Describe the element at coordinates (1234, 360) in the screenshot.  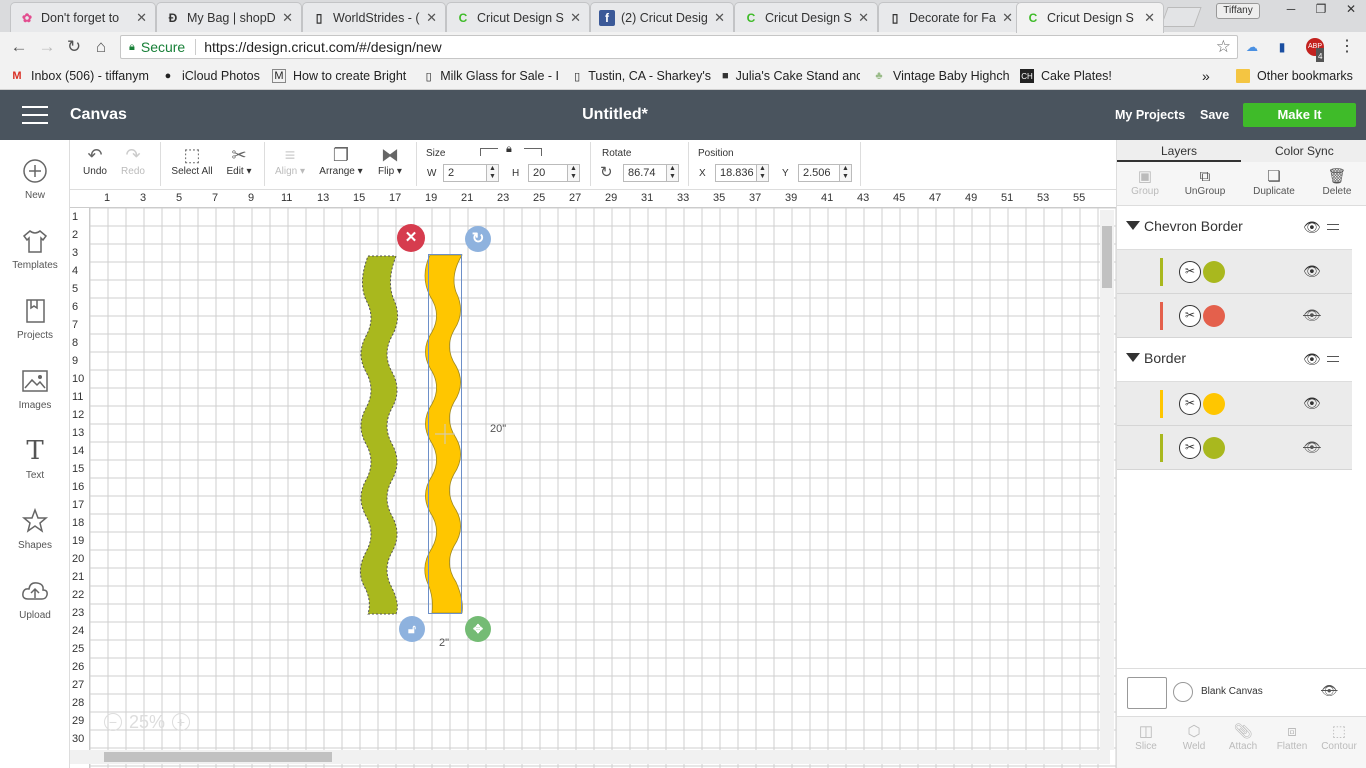
I see `layer-group-border: Border 👁︎` at that location.